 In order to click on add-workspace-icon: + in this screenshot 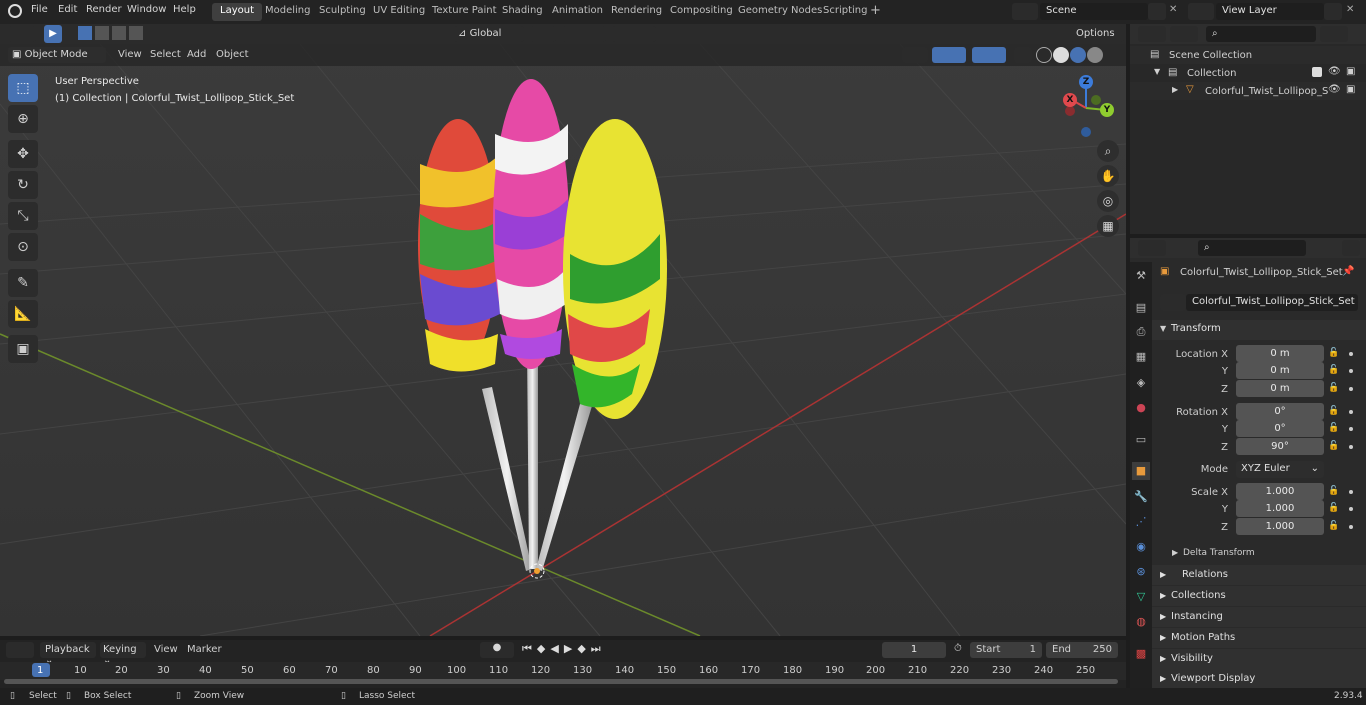, I will do `click(875, 10)`.